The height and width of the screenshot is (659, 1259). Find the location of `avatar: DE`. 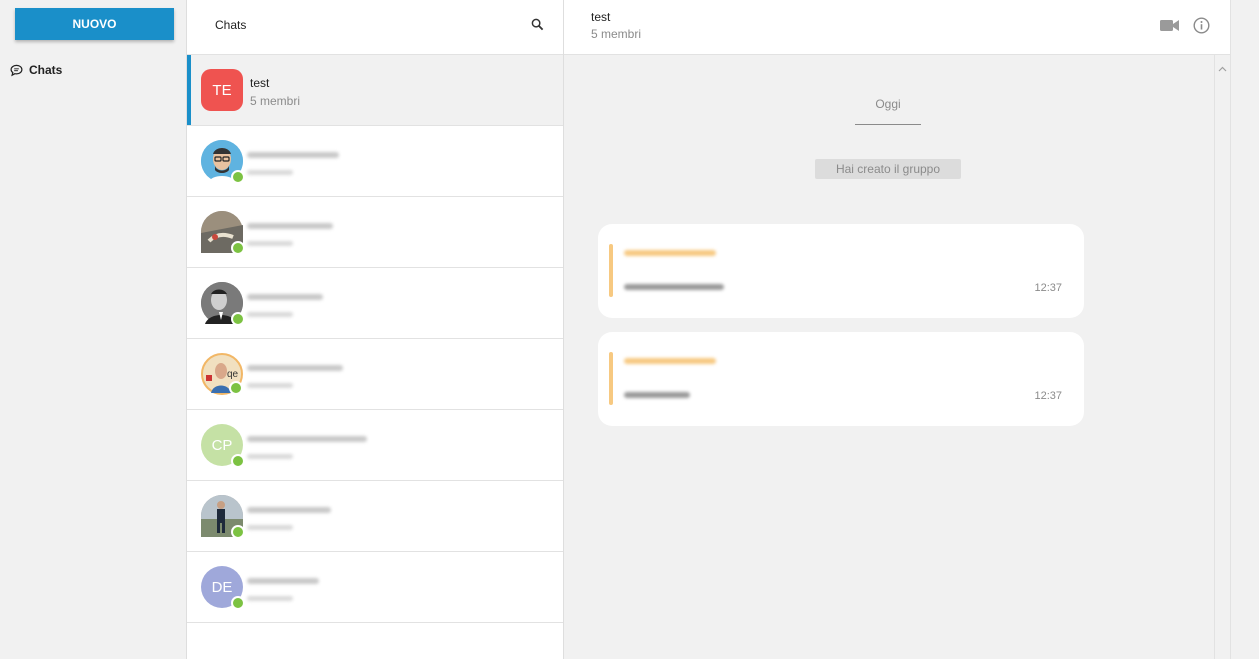

avatar: DE is located at coordinates (223, 588).